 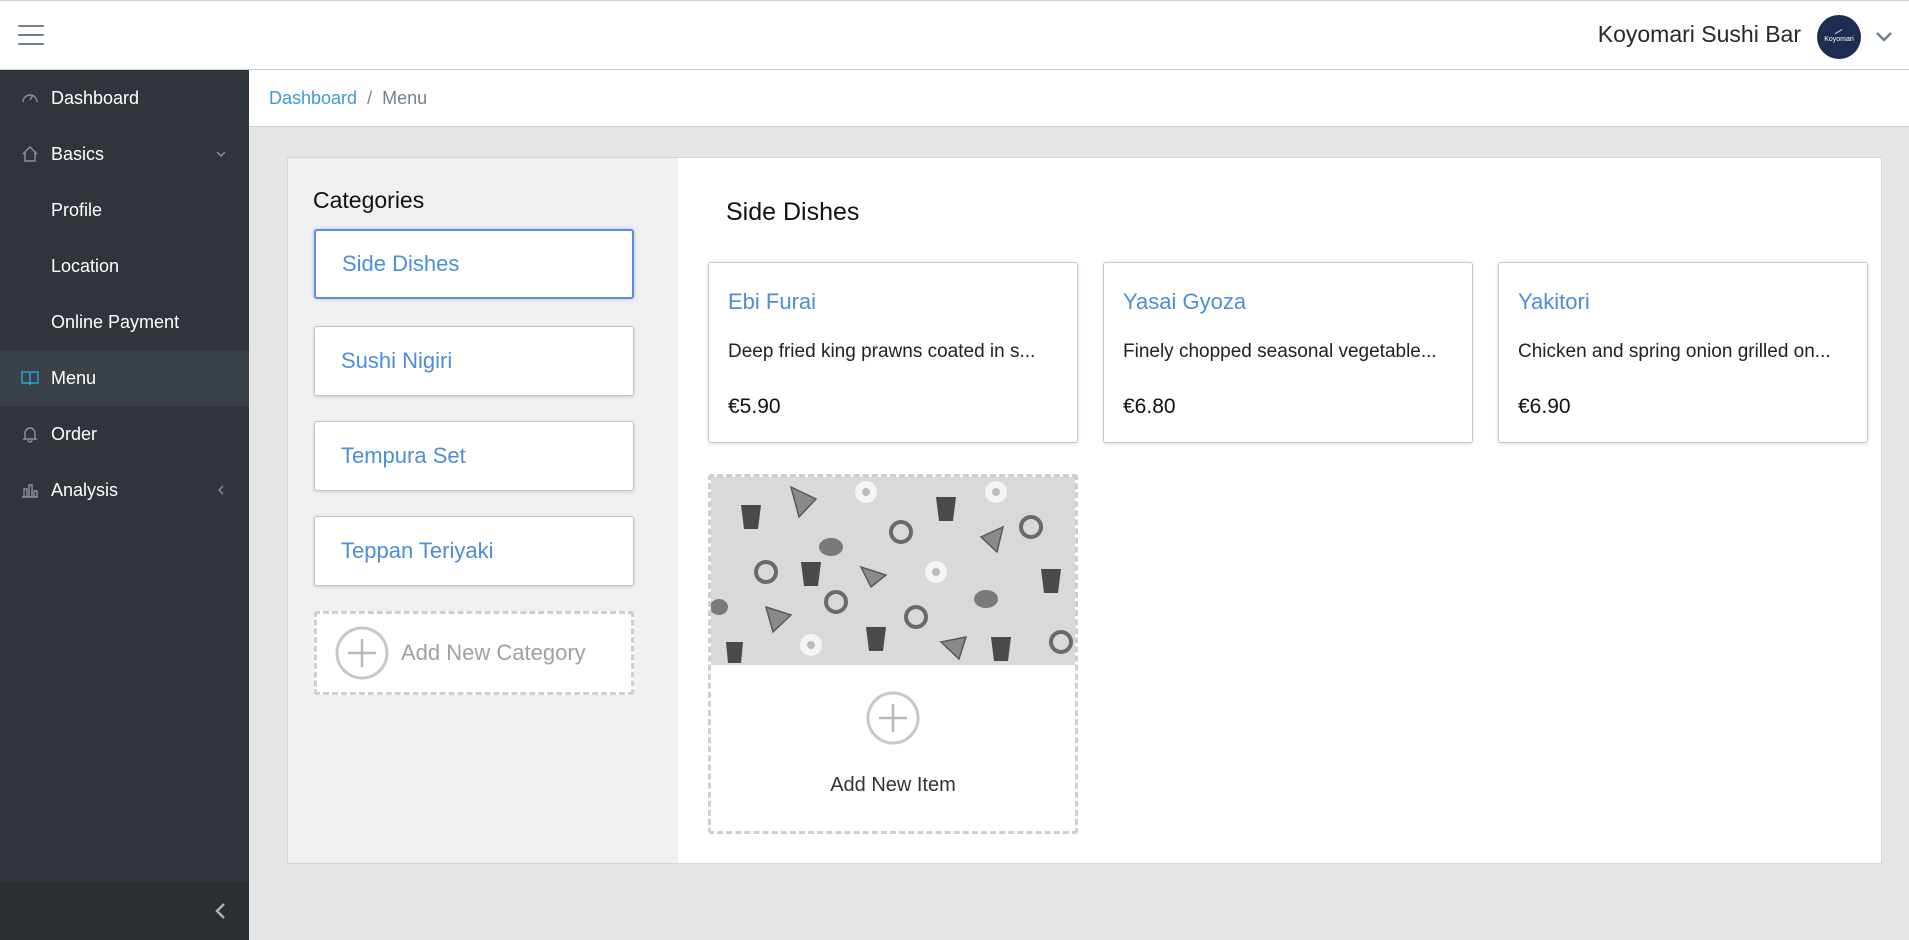 I want to click on item-name: Ebi Furai, so click(x=772, y=301).